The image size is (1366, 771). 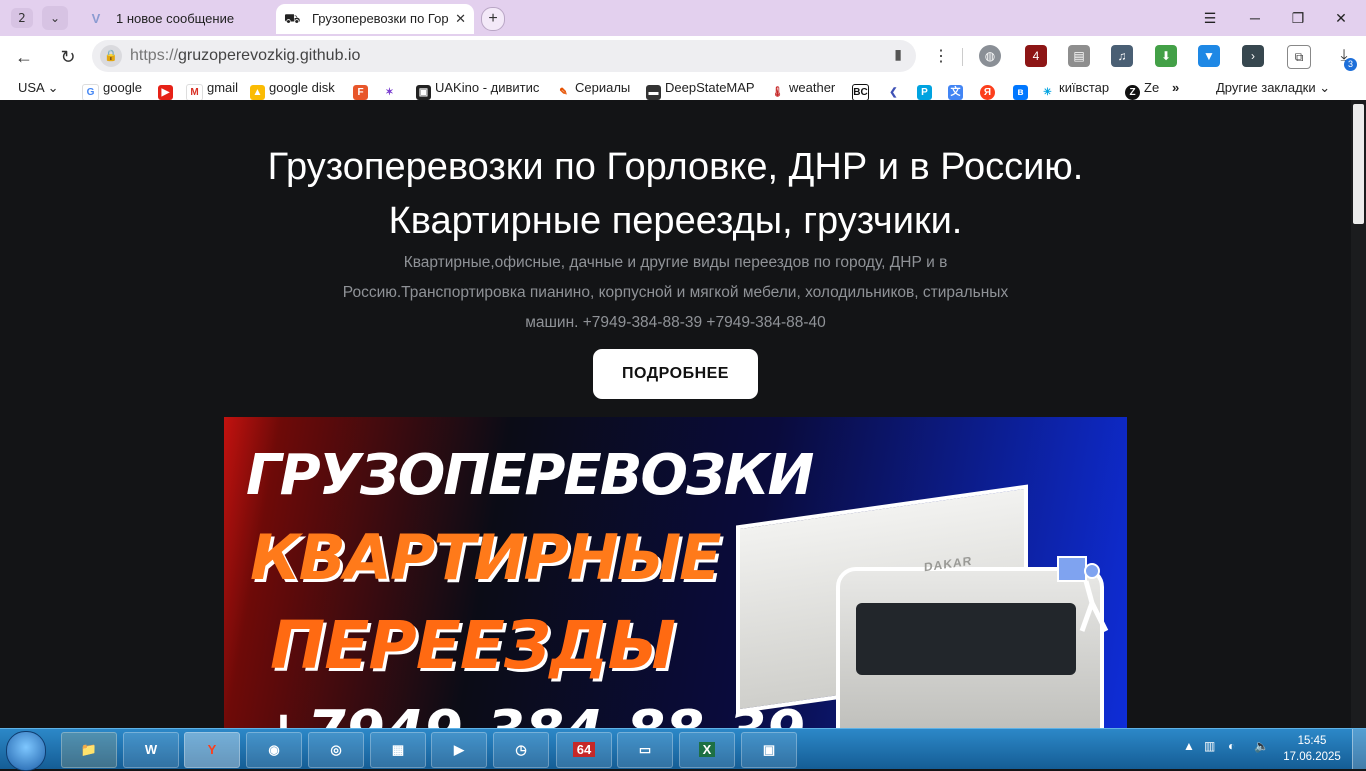 I want to click on vertical-scrollbar, so click(x=1358, y=414).